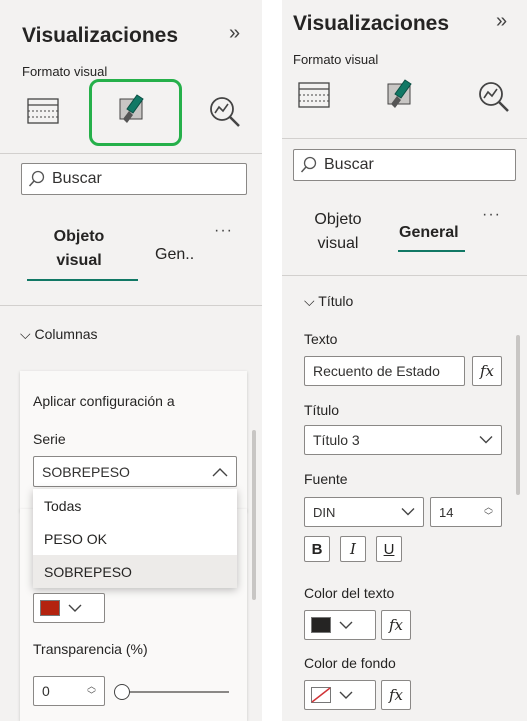  I want to click on format-visual-icon, so click(401, 94).